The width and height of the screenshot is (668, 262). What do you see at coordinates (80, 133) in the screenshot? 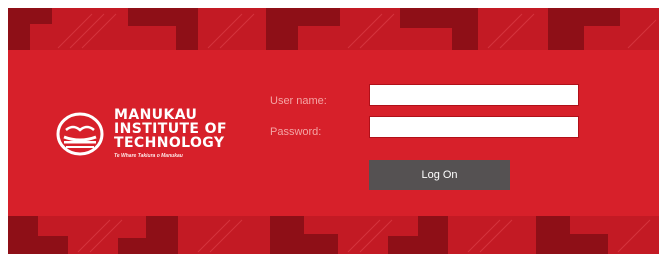
I see `manukau-waka-icon` at bounding box center [80, 133].